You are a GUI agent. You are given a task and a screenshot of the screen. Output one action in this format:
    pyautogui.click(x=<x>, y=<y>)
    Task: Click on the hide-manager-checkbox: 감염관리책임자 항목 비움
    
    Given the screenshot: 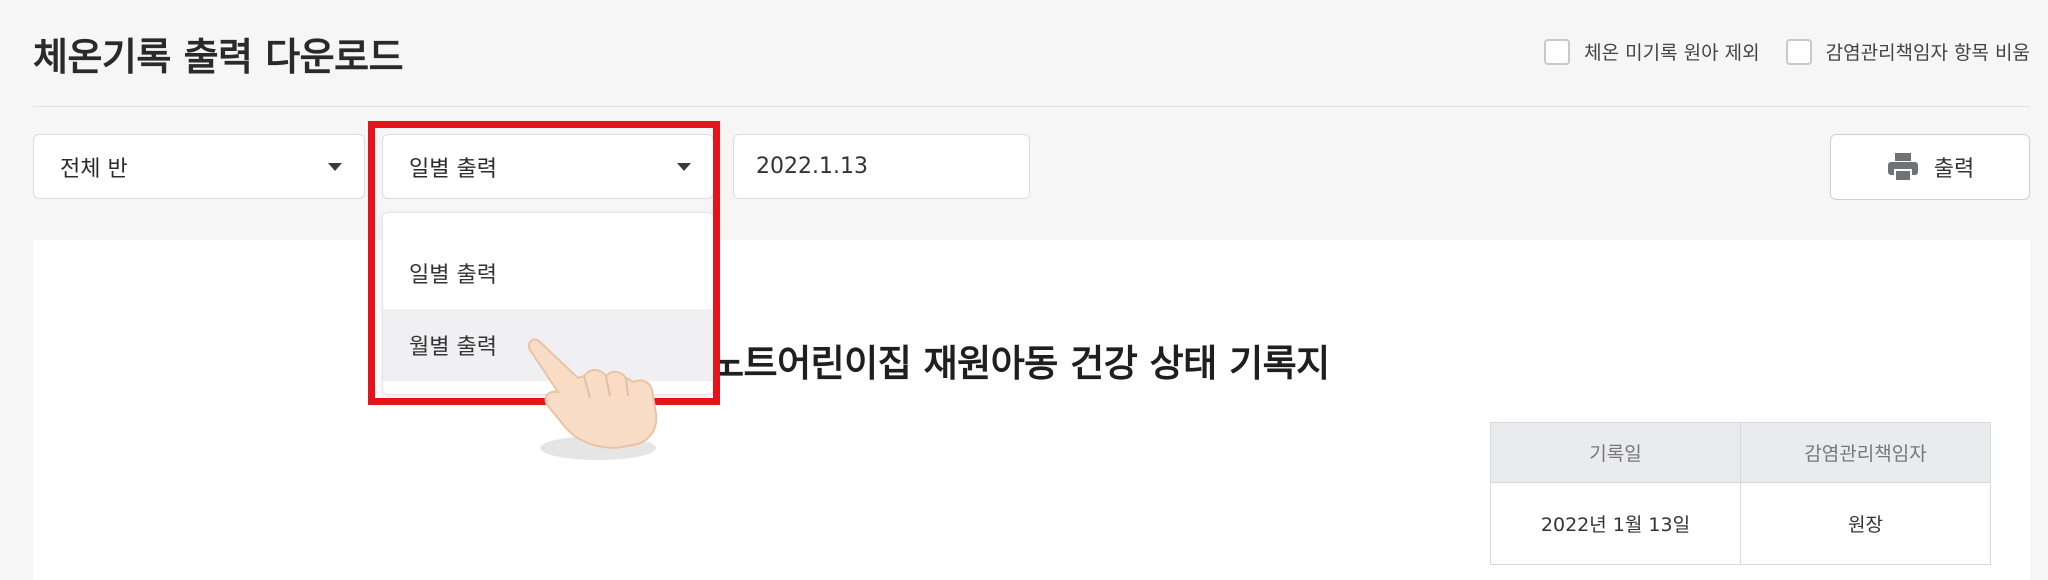 What is the action you would take?
    pyautogui.click(x=1907, y=51)
    